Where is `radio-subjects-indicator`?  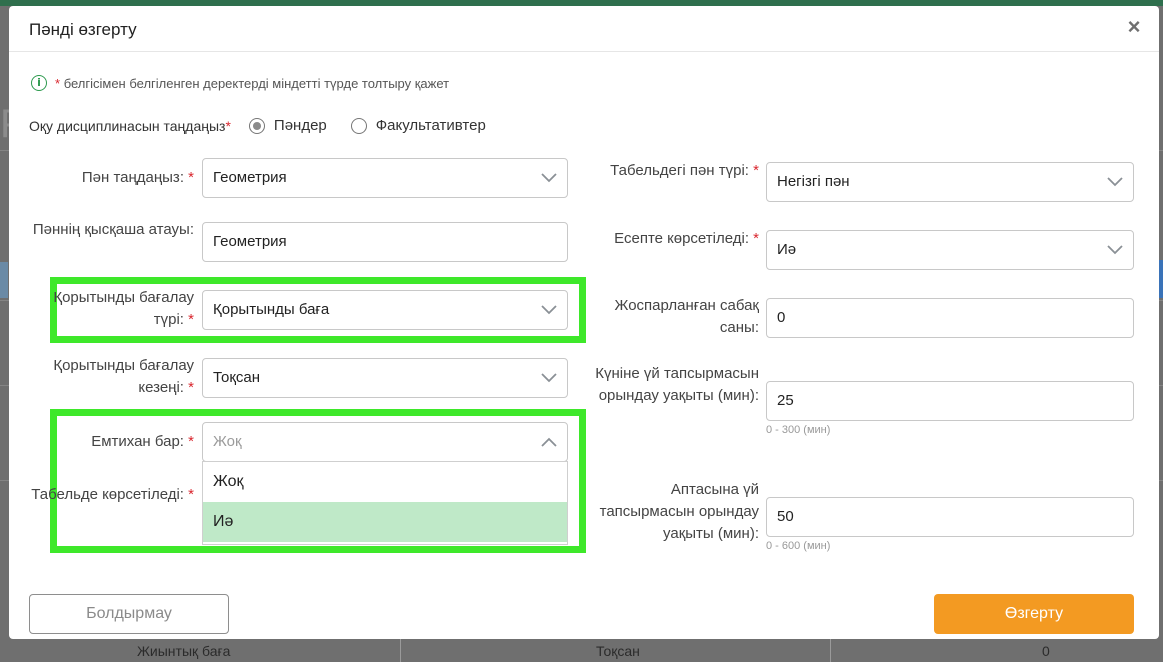 radio-subjects-indicator is located at coordinates (256, 125).